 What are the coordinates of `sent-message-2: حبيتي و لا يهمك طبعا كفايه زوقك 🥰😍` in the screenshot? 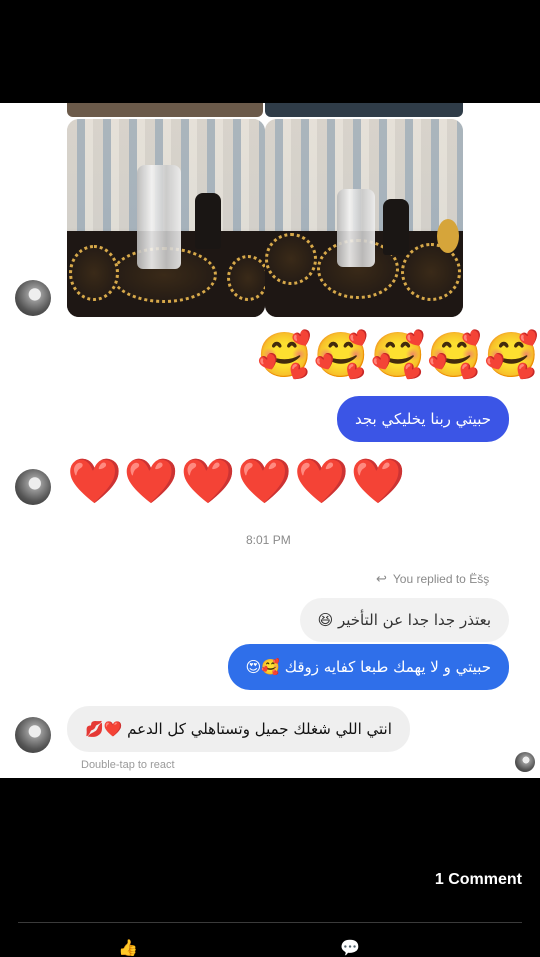 It's located at (368, 667).